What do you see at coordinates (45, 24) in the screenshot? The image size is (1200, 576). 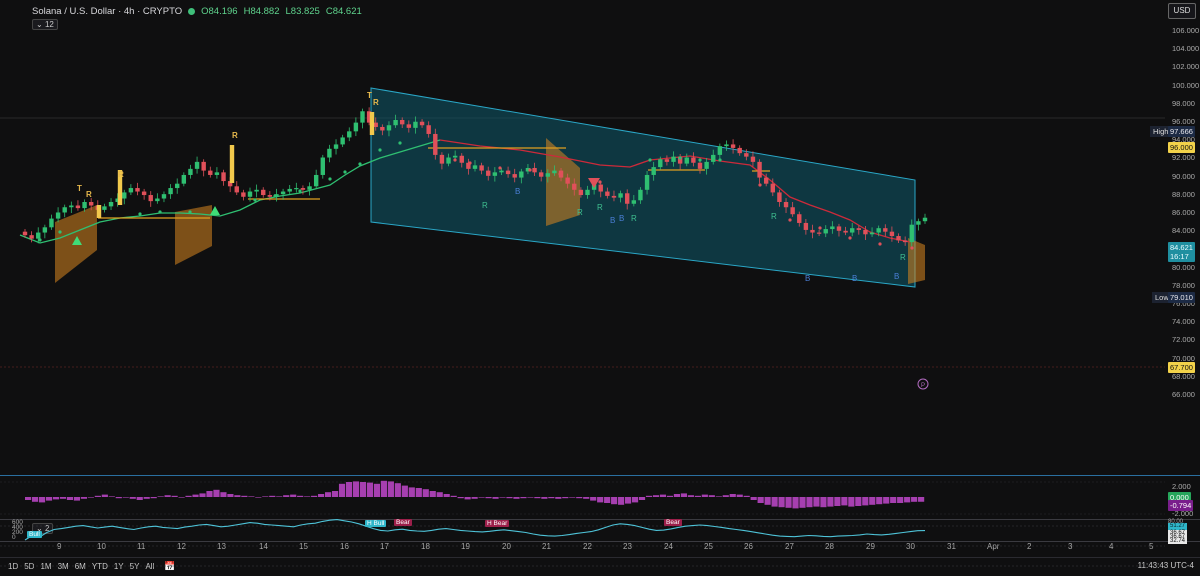 I see `indicators-toggle: ⌄ 12` at bounding box center [45, 24].